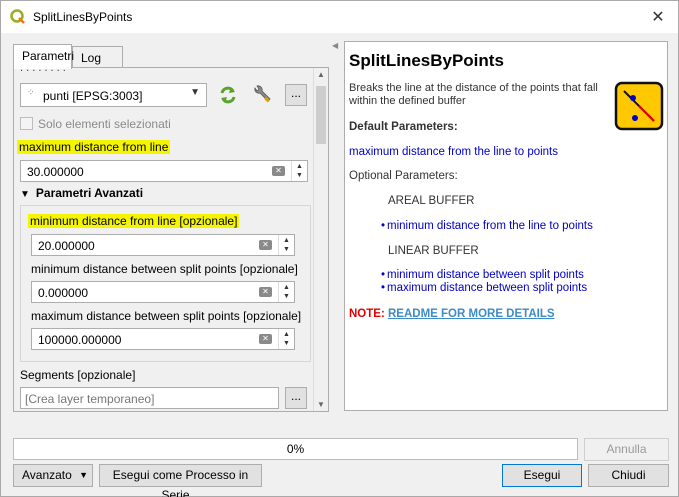  I want to click on max-distance-spinbox: 30.000000 ✕ ▲ ▼, so click(164, 171).